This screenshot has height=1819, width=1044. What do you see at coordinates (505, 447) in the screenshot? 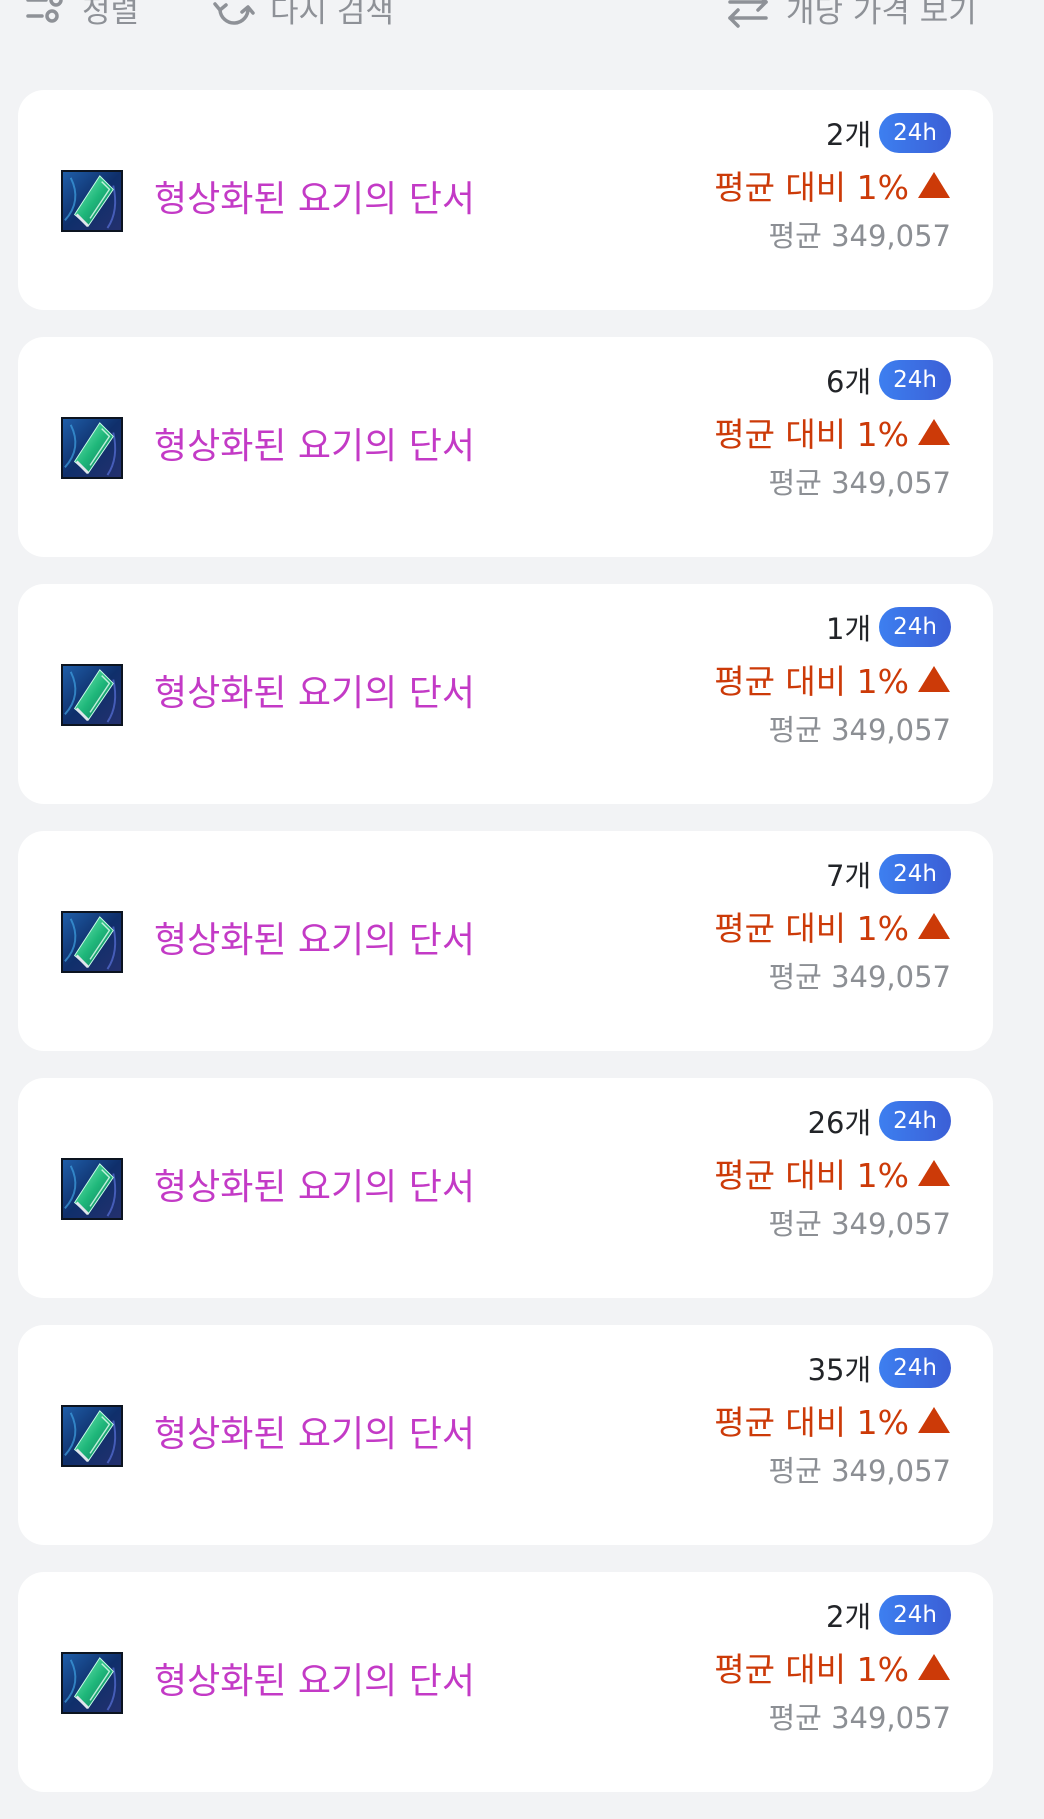
I see `item-card: 형상화된 요기의 단서 6개 24h 평균 대비 1% 평균 349,057` at bounding box center [505, 447].